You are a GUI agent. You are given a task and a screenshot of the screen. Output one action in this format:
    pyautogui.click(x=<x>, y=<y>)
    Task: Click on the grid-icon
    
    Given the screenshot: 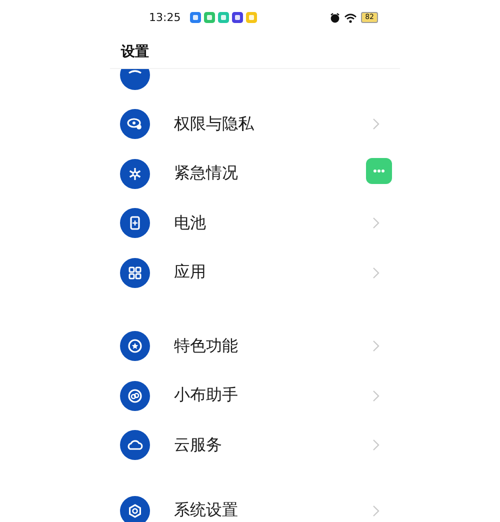 What is the action you would take?
    pyautogui.click(x=135, y=273)
    